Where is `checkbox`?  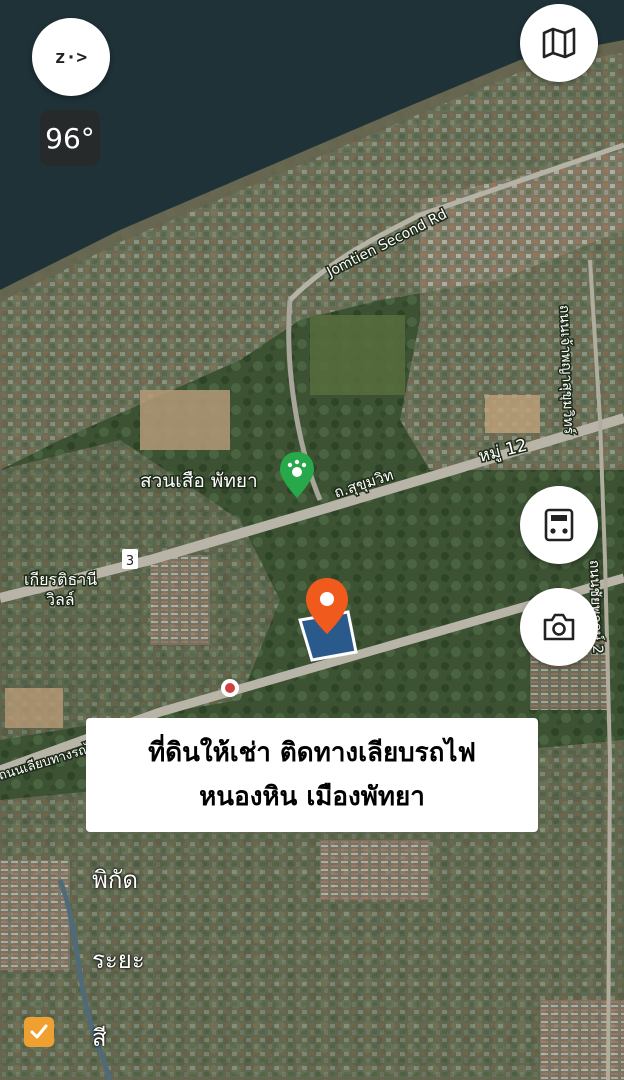
checkbox is located at coordinates (39, 1032).